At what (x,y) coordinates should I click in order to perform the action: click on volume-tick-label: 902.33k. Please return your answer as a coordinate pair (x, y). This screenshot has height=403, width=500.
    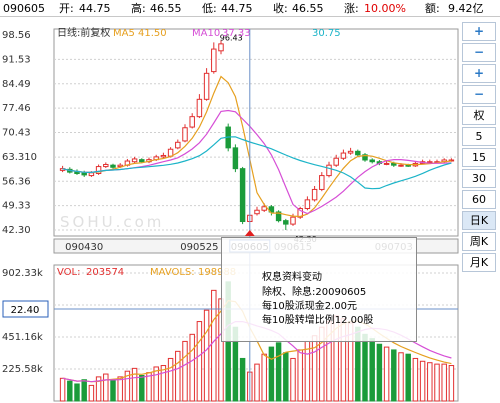
    Looking at the image, I should click on (22, 273).